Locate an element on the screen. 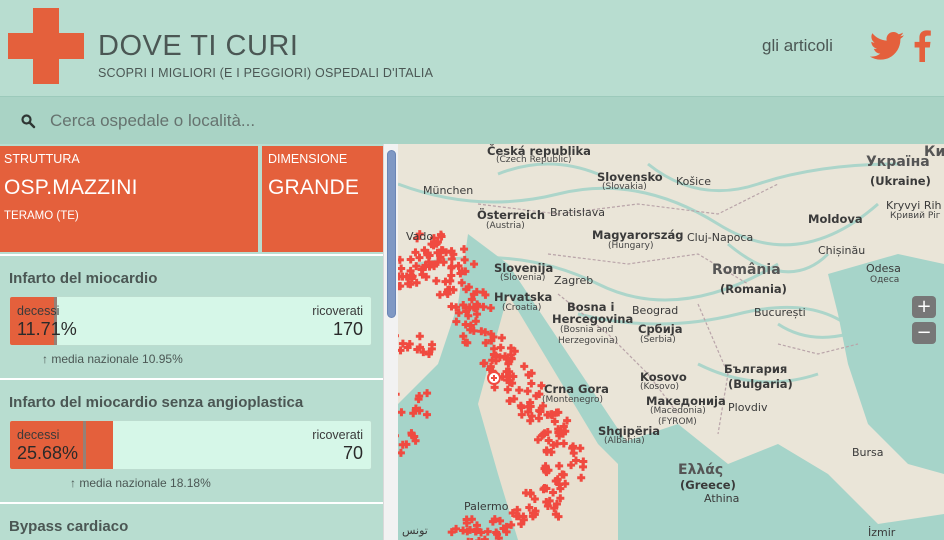 The width and height of the screenshot is (944, 540). map-label-hungary: (Hungary) is located at coordinates (631, 246).